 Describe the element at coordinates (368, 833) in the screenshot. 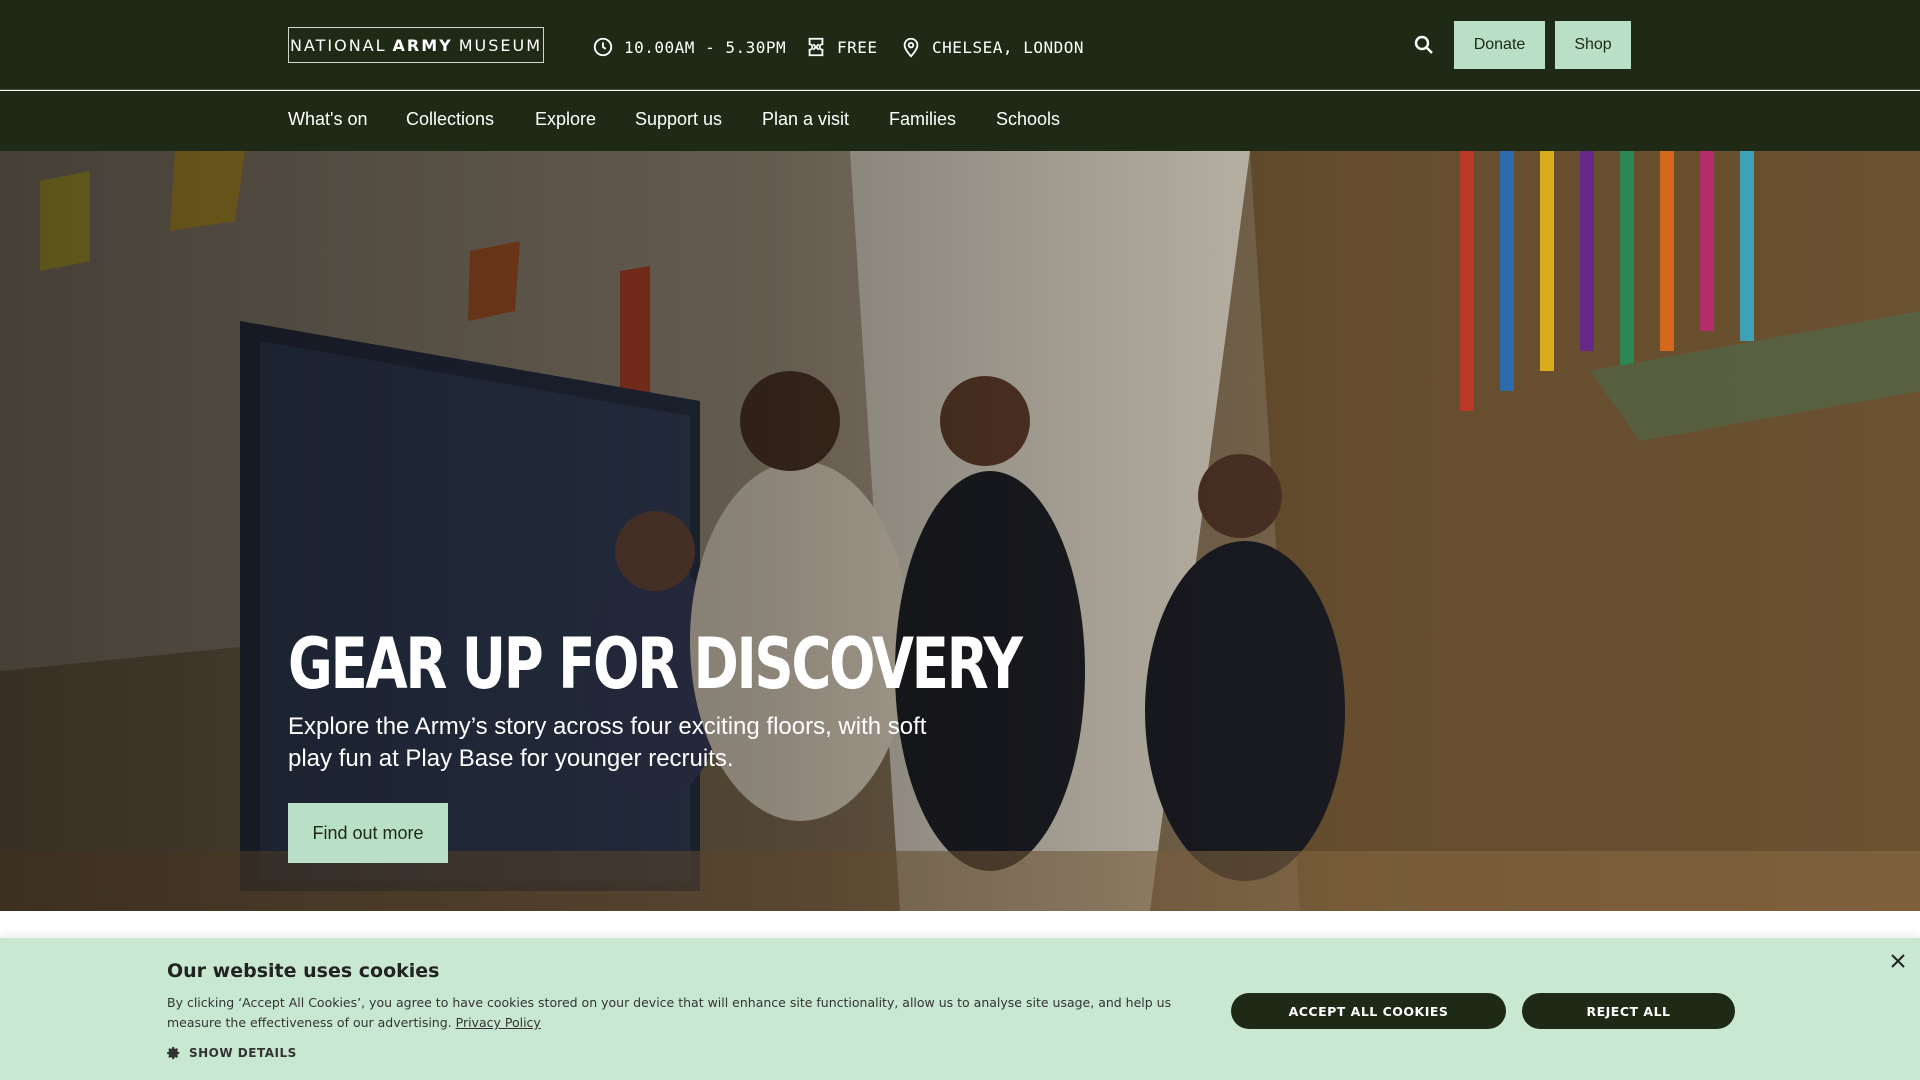

I see `find-out-more-button: Find out more` at that location.